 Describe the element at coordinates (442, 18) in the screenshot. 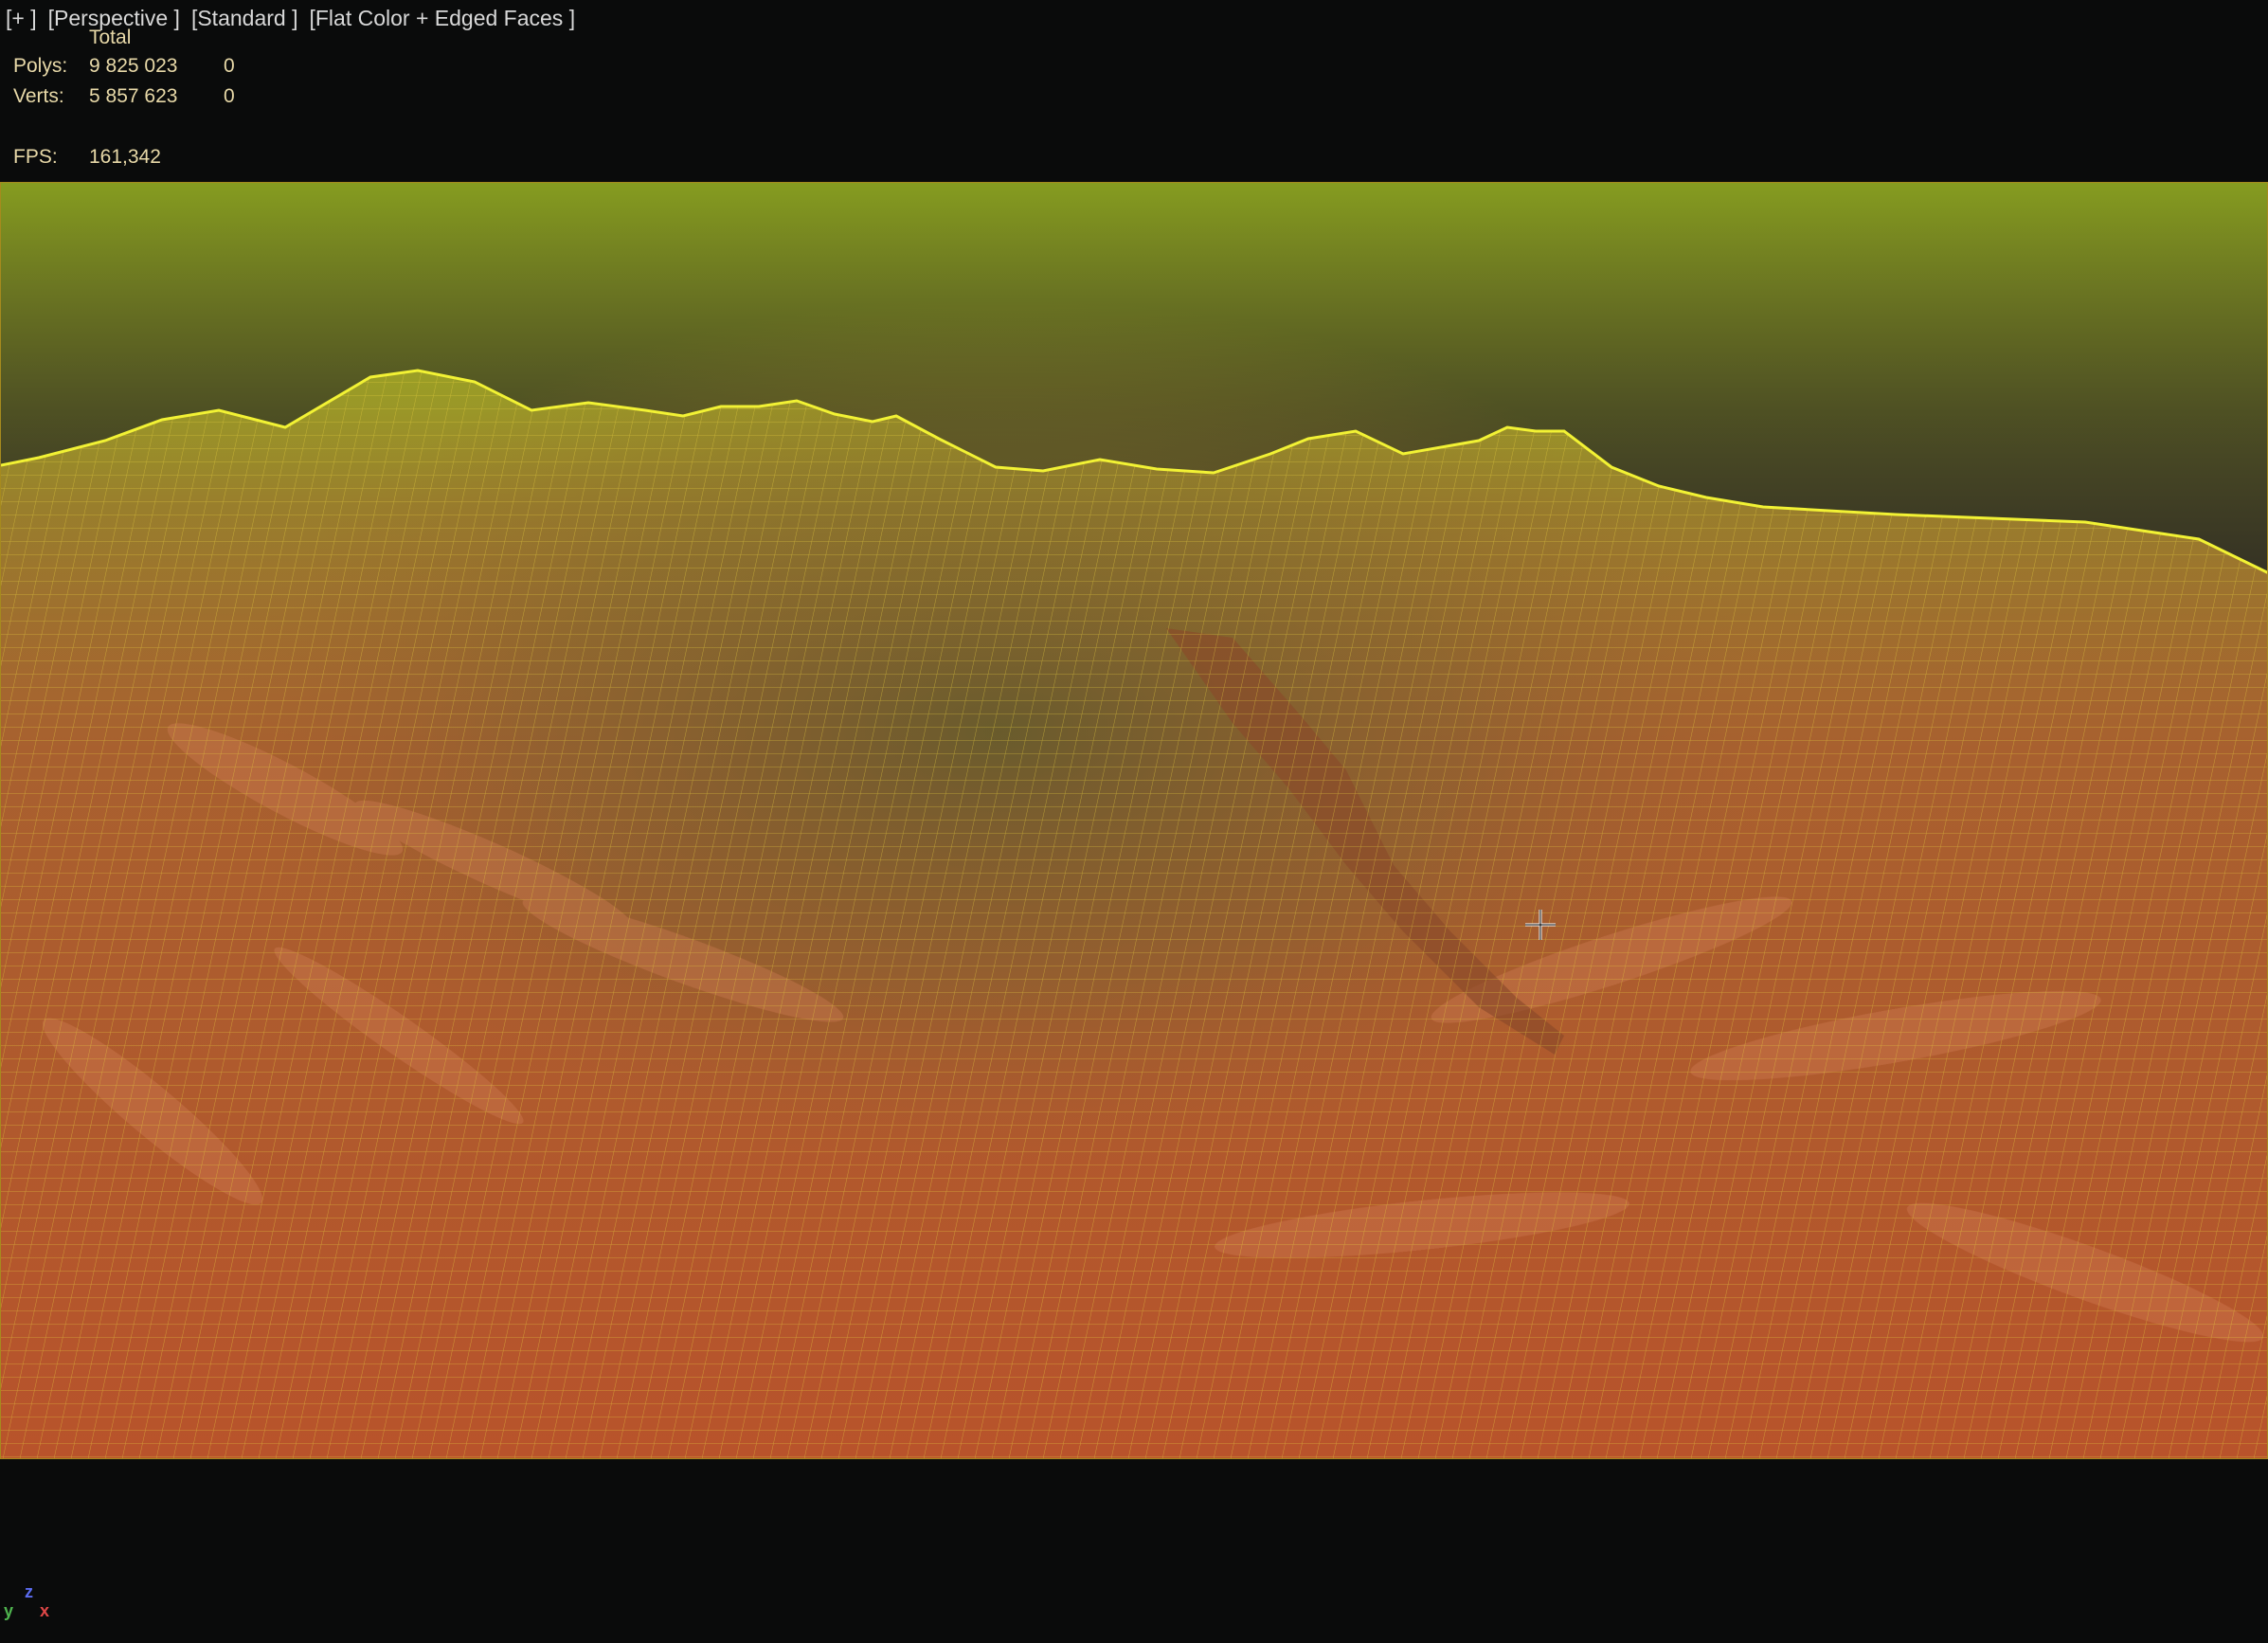

I see `viewport-display-mode-menu: [Flat Color + Edged Faces ]` at that location.